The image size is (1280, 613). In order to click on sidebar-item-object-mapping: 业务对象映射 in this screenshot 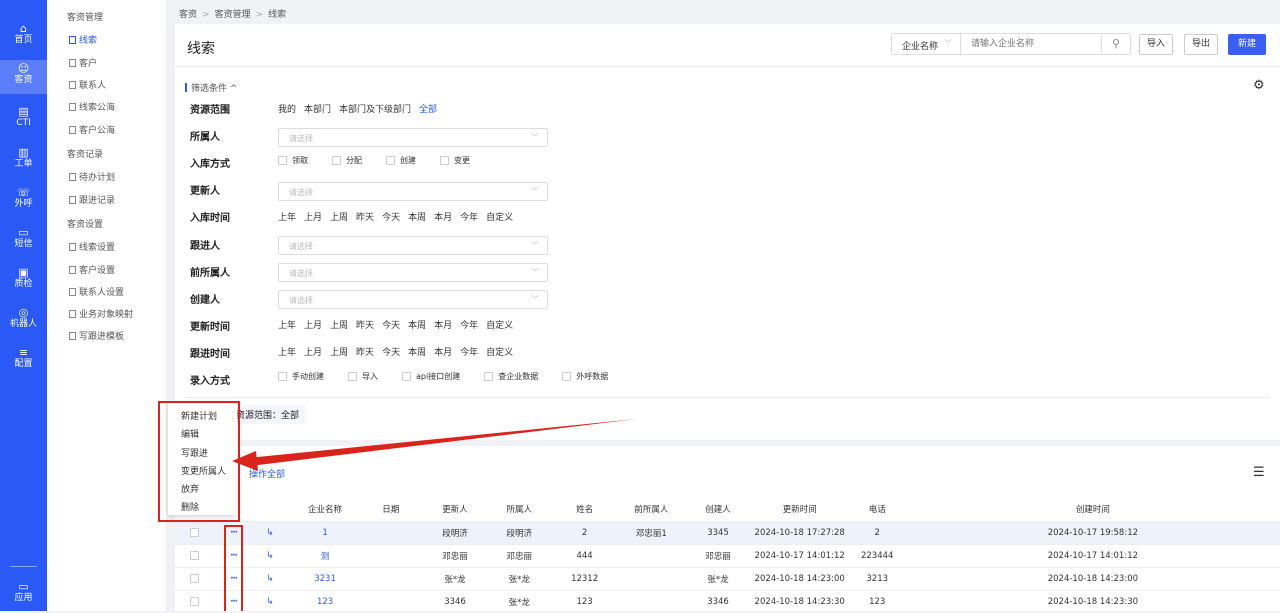, I will do `click(101, 313)`.